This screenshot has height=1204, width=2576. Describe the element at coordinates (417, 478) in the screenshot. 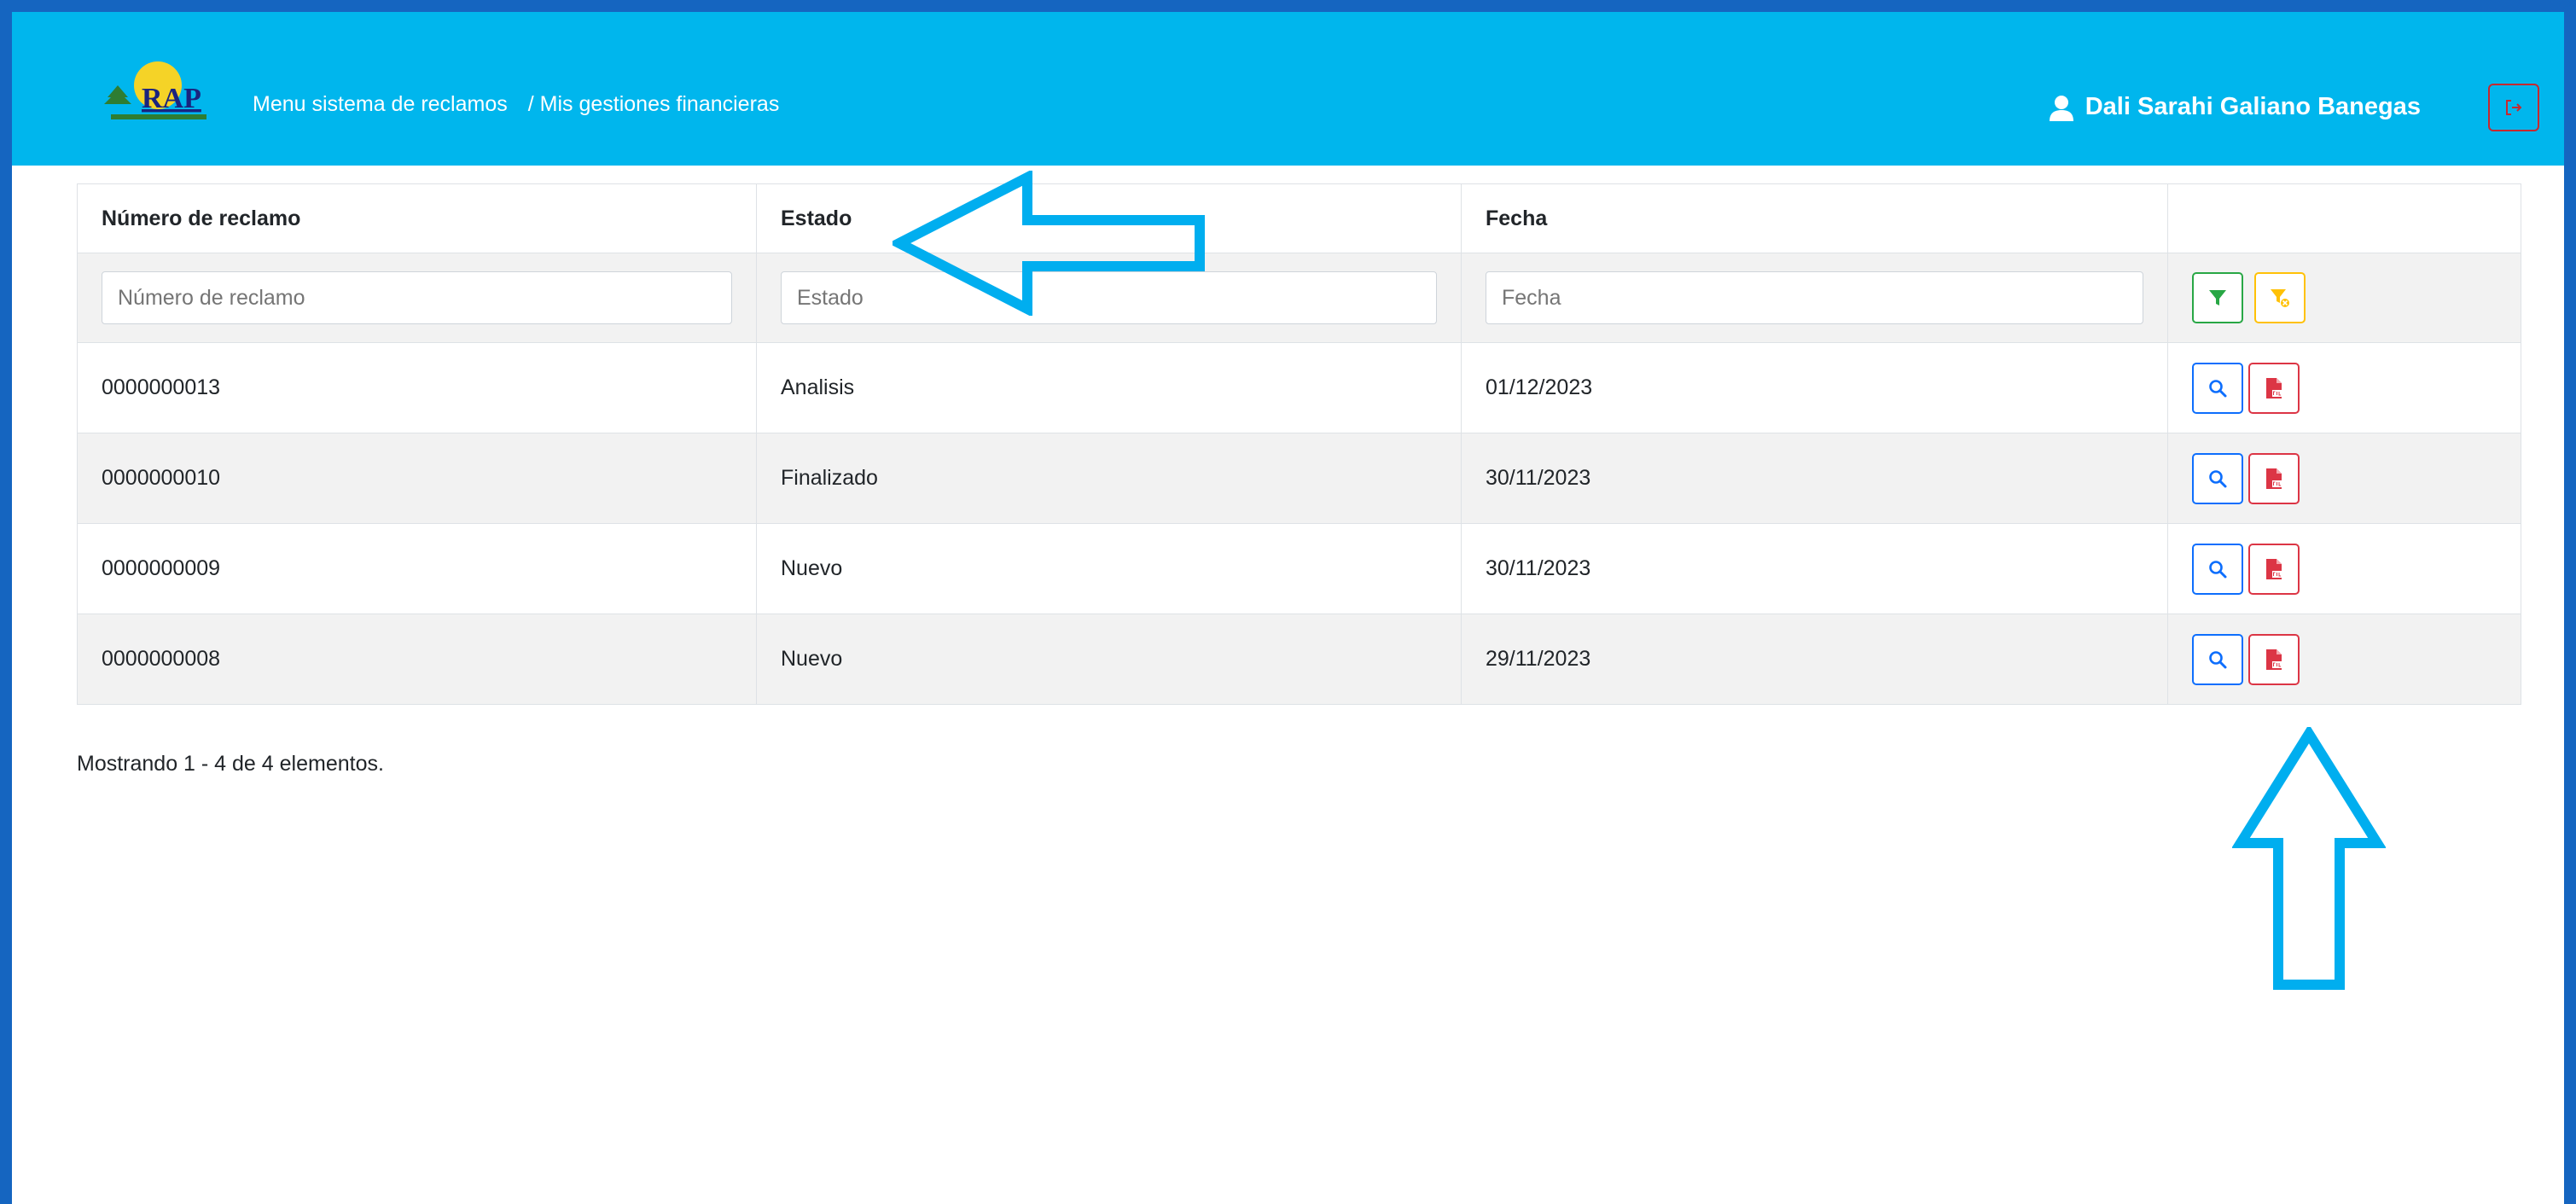

I see `claim-number-cell: 0000000010` at that location.